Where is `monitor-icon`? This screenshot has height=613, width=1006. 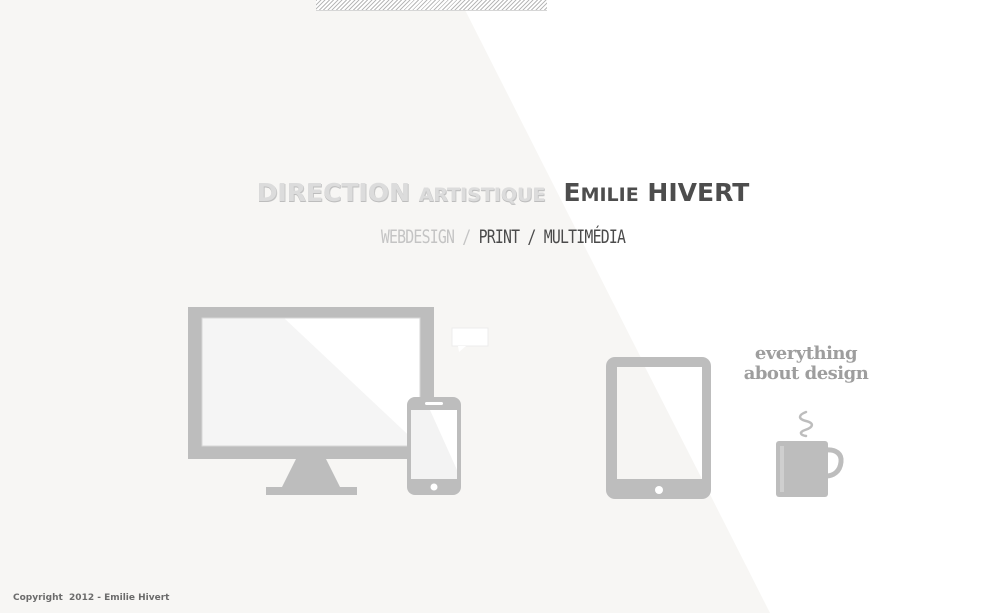 monitor-icon is located at coordinates (311, 401).